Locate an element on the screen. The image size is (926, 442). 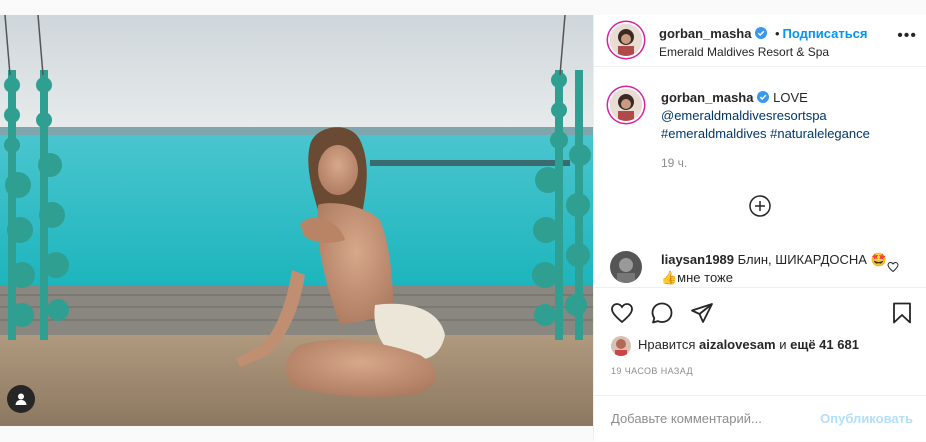
save-button is located at coordinates (902, 315).